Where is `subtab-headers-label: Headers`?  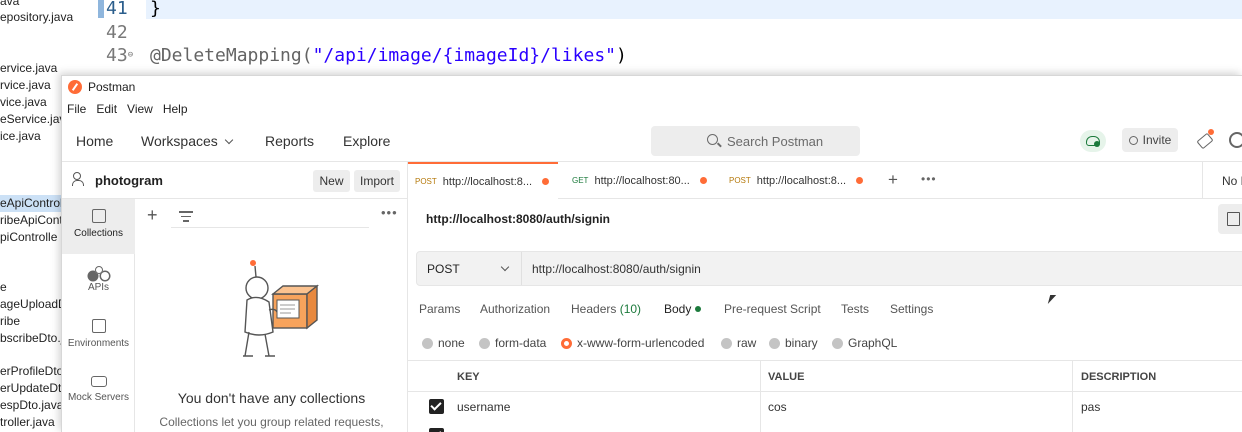
subtab-headers-label: Headers is located at coordinates (594, 309).